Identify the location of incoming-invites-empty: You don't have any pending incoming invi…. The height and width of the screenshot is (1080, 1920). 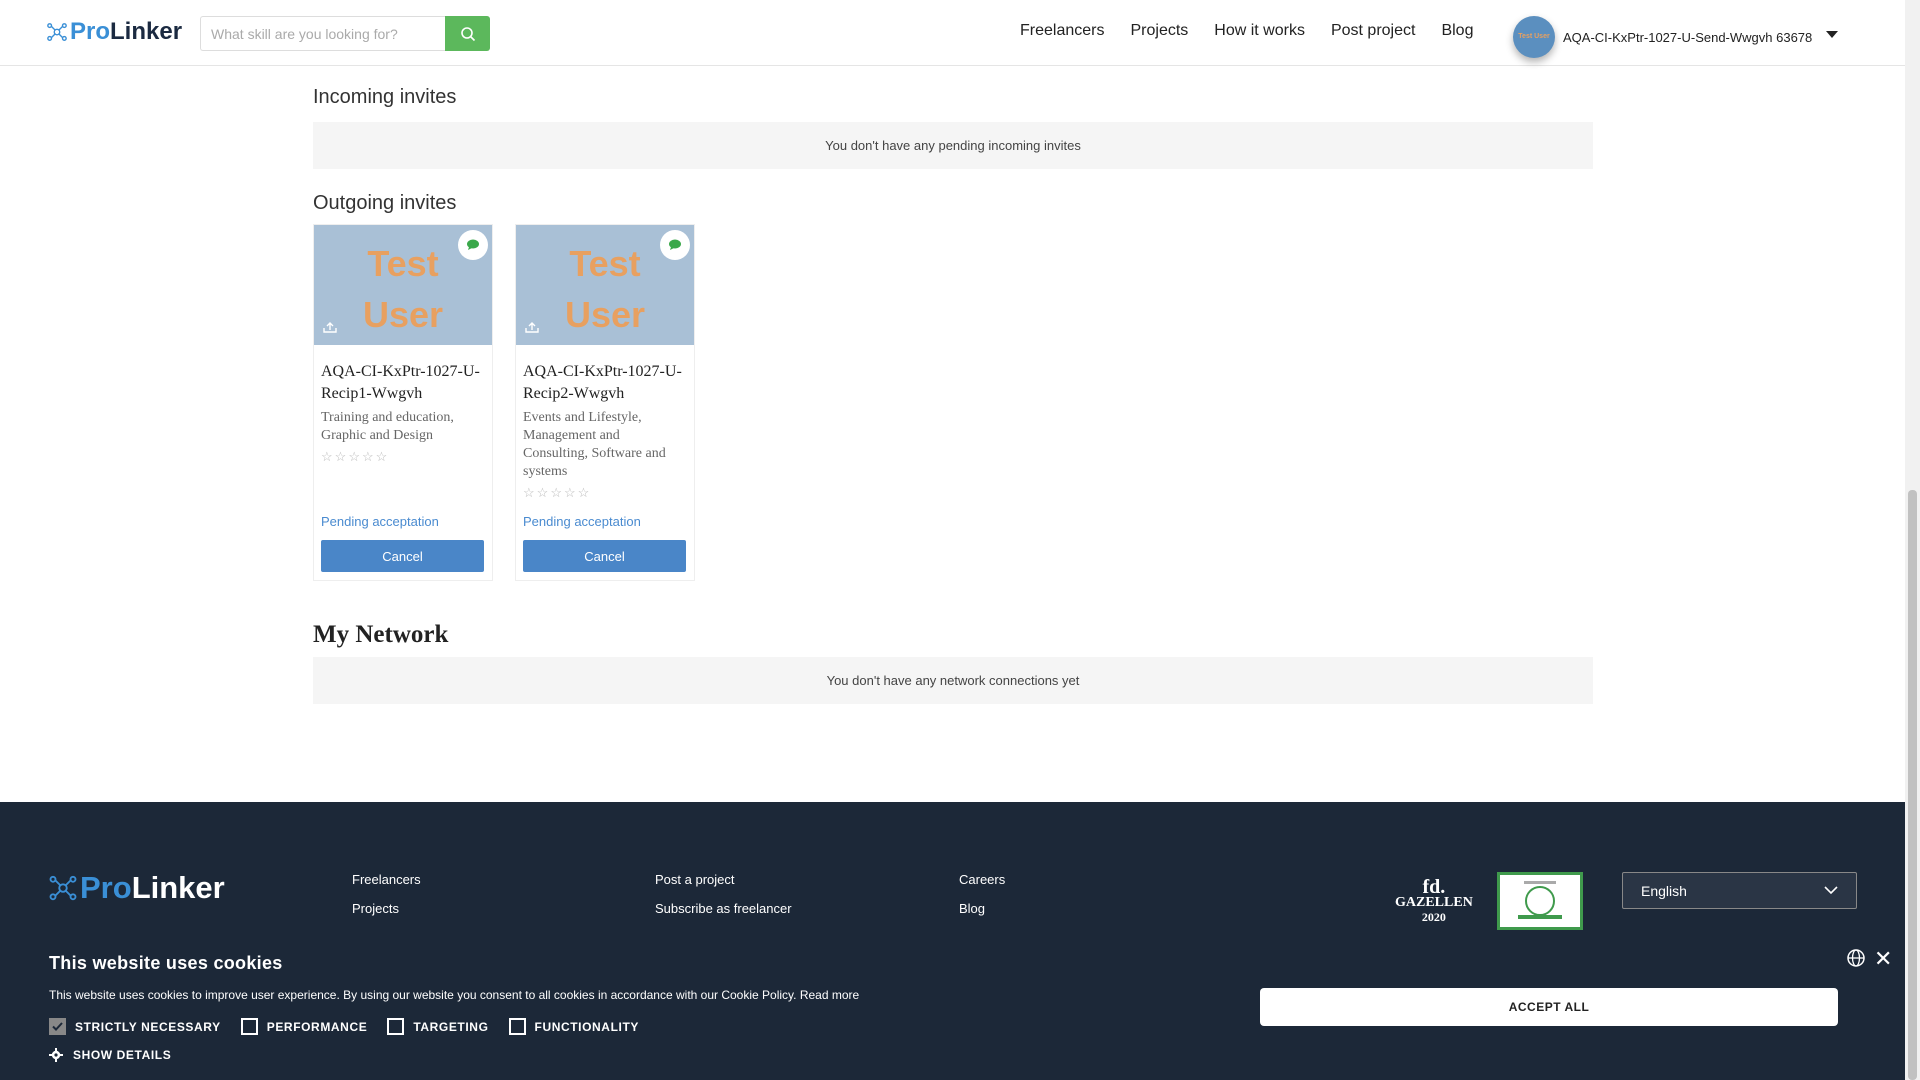
(953, 145).